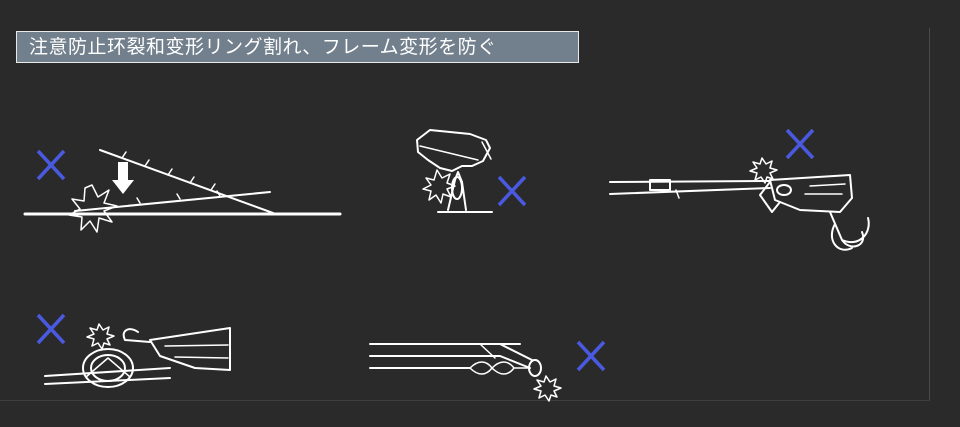 The image size is (960, 427). What do you see at coordinates (739, 204) in the screenshot?
I see `panel-lure-hits-tip` at bounding box center [739, 204].